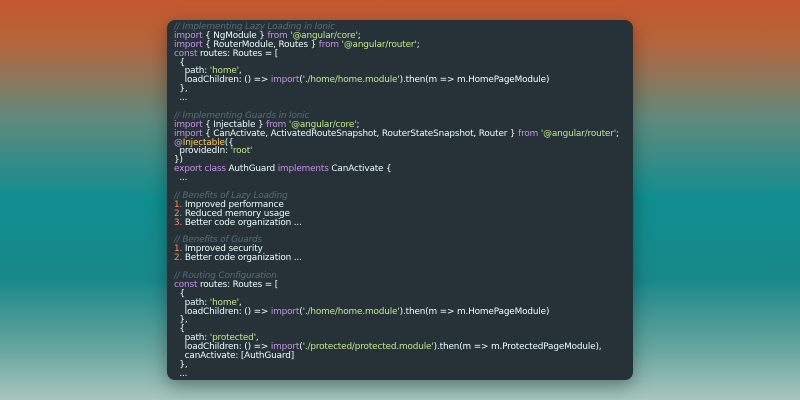 Image resolution: width=800 pixels, height=400 pixels. Describe the element at coordinates (360, 169) in the screenshot. I see `code-token: CanActivate {` at that location.